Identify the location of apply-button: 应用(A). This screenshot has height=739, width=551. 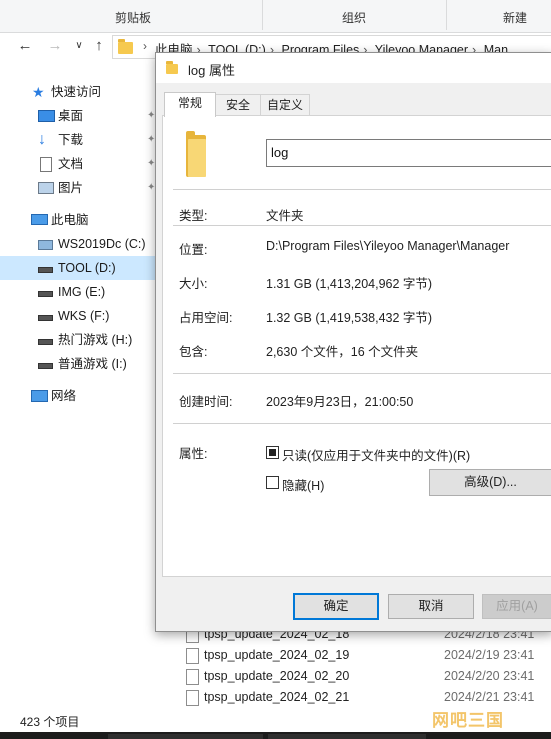
(516, 606).